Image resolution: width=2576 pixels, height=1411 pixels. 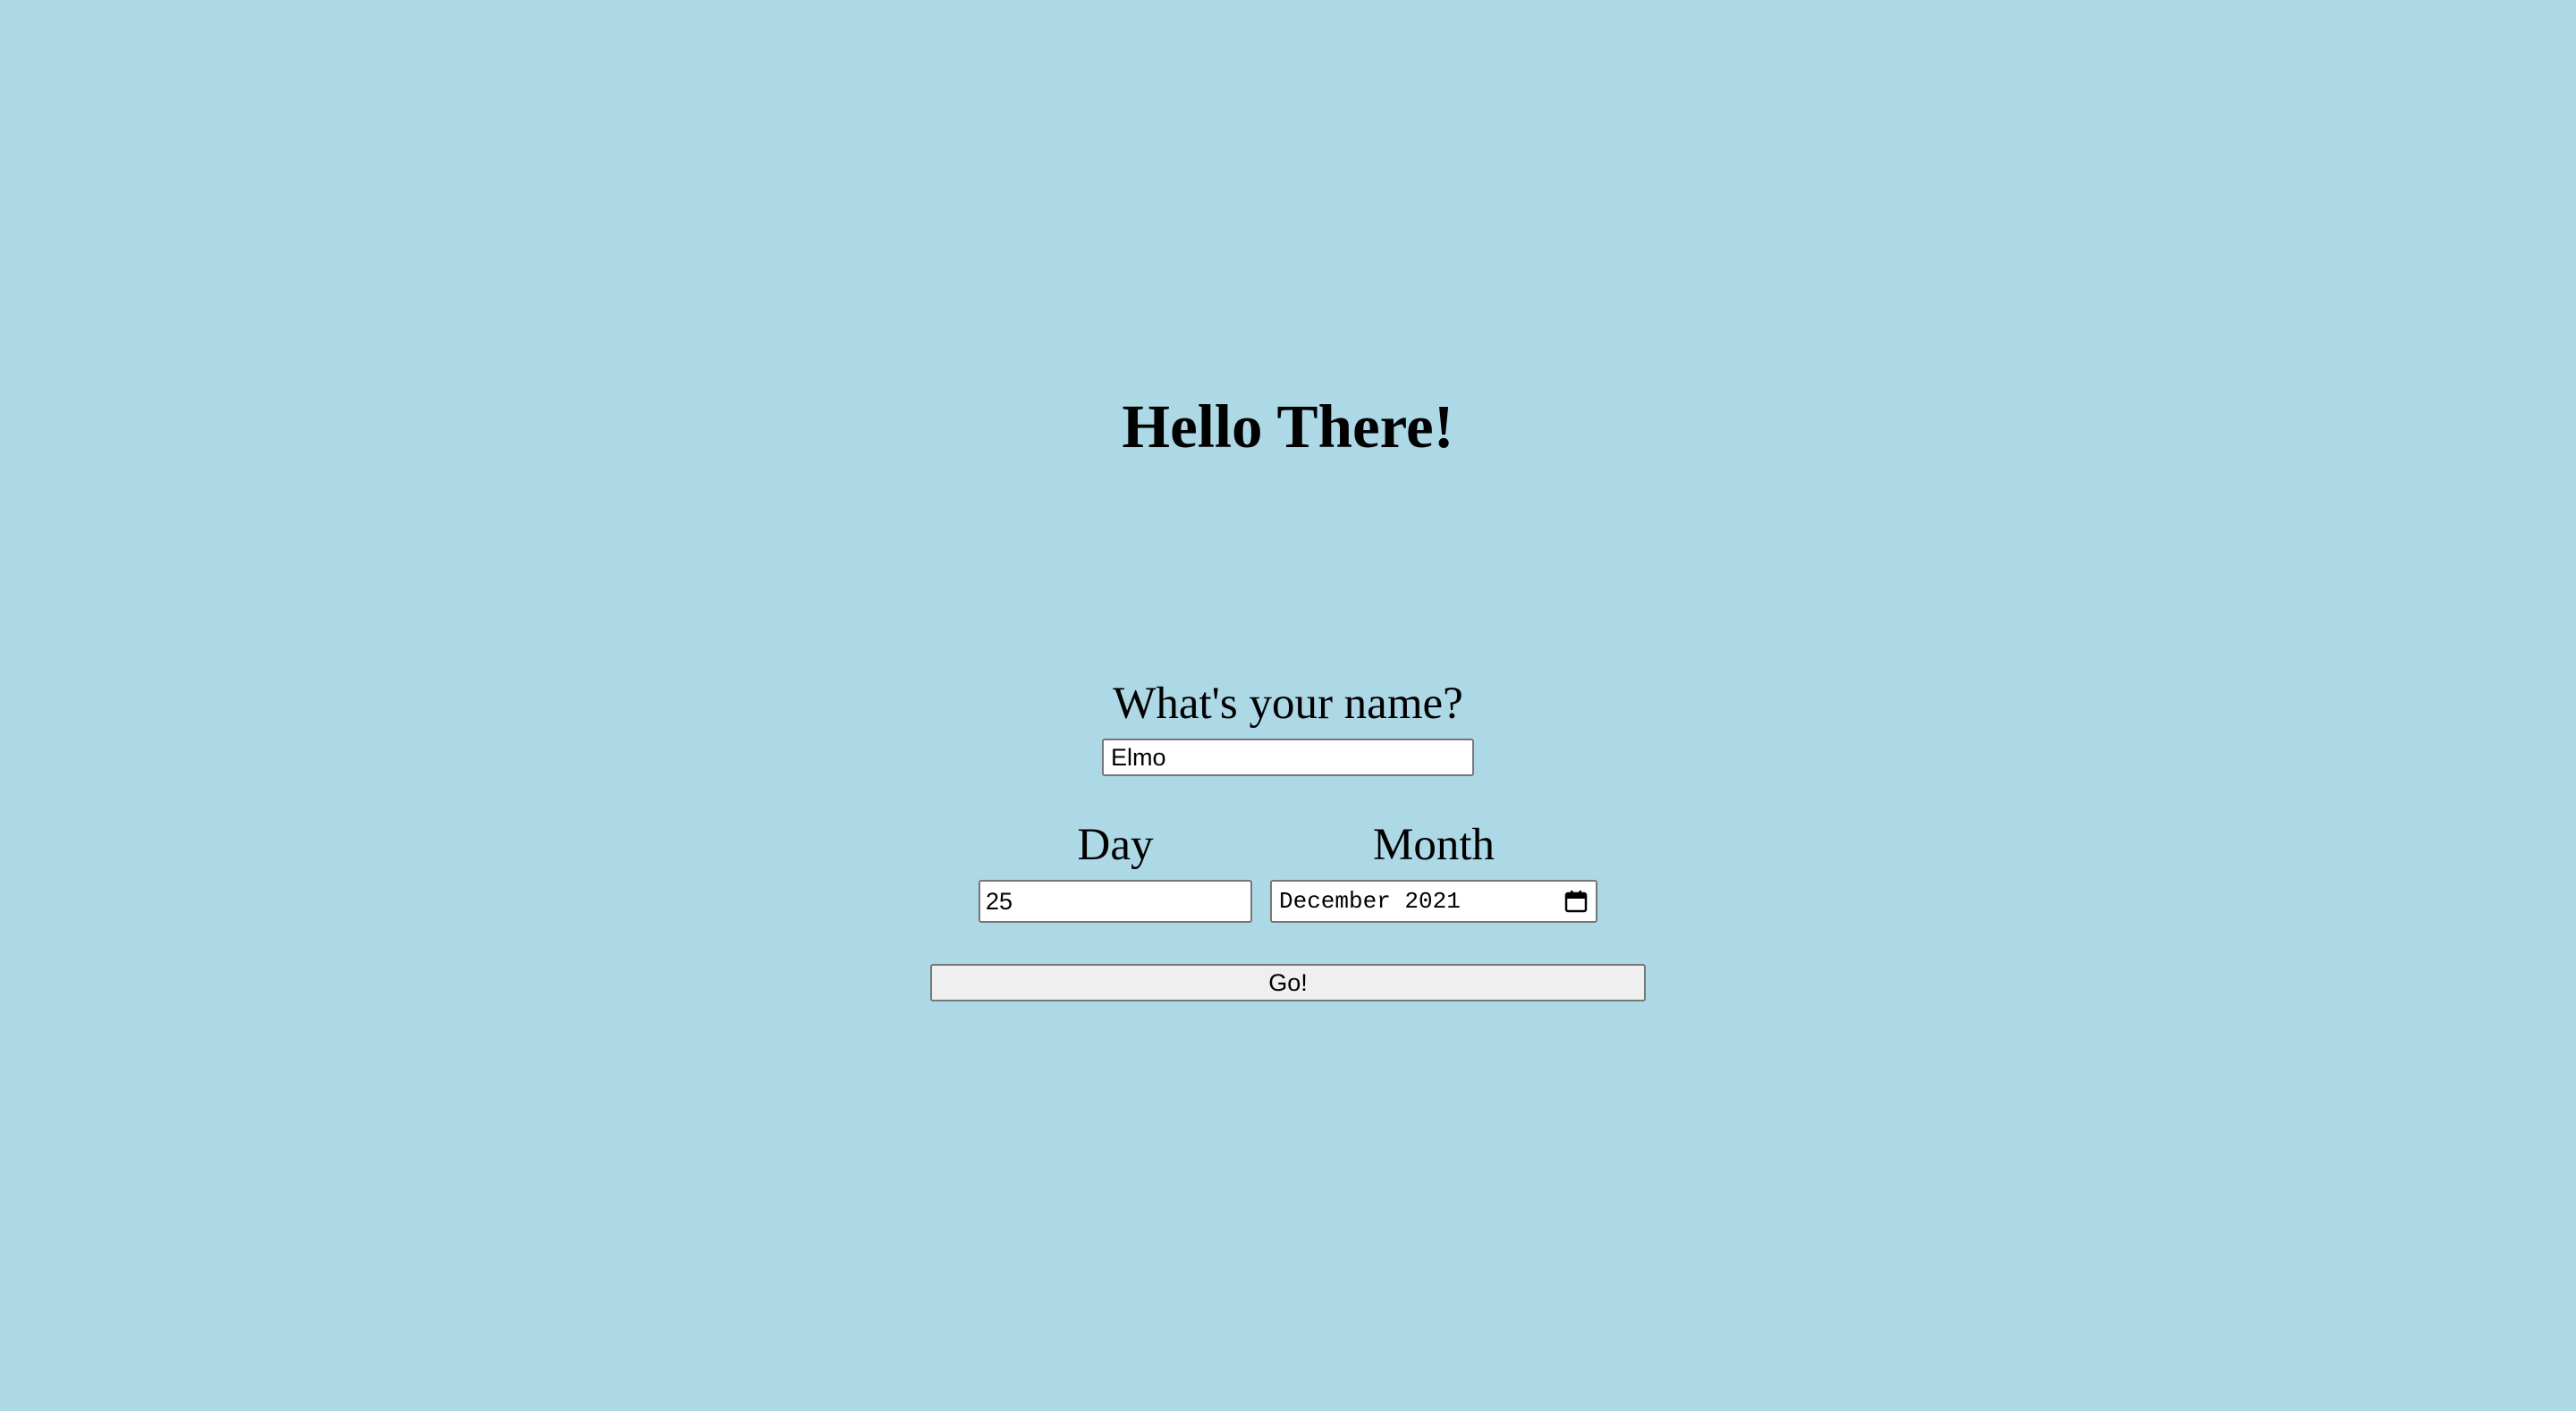 What do you see at coordinates (1434, 845) in the screenshot?
I see `month-label: Month` at bounding box center [1434, 845].